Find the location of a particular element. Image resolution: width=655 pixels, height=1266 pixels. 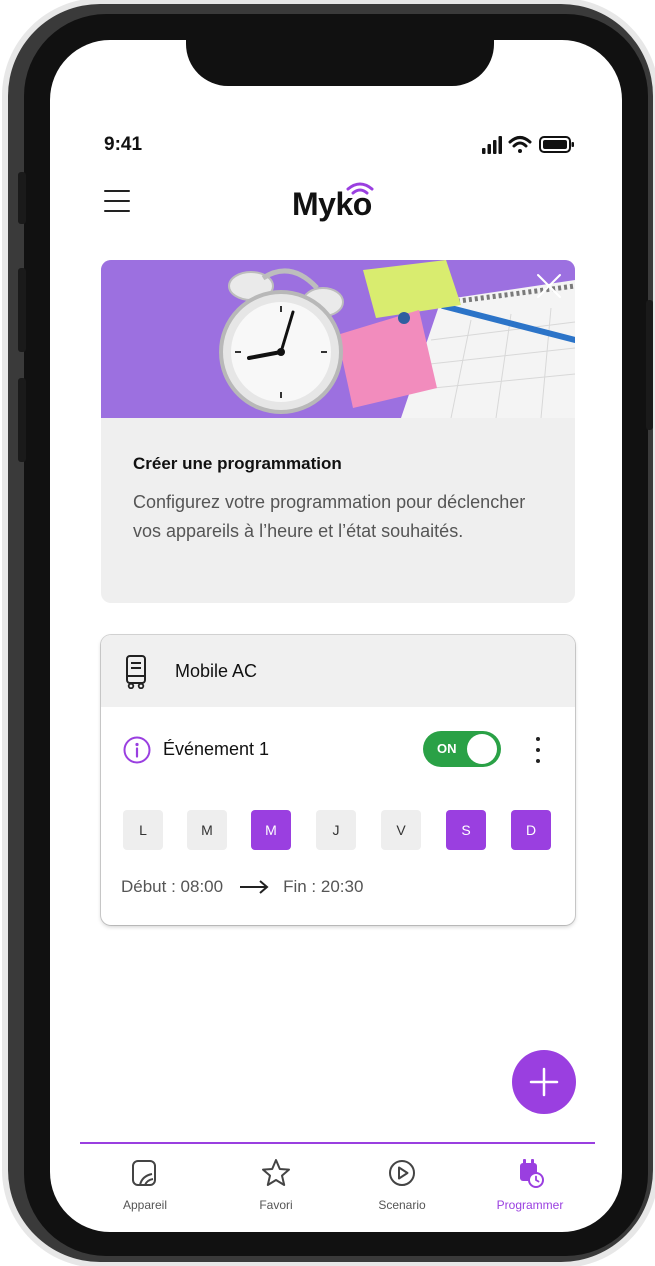

close-icon is located at coordinates (549, 286).